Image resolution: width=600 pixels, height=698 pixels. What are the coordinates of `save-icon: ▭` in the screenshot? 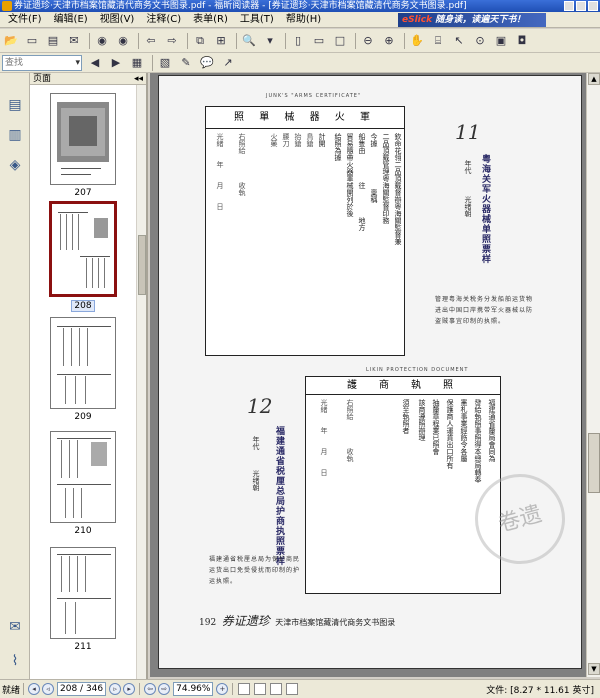 It's located at (32, 41).